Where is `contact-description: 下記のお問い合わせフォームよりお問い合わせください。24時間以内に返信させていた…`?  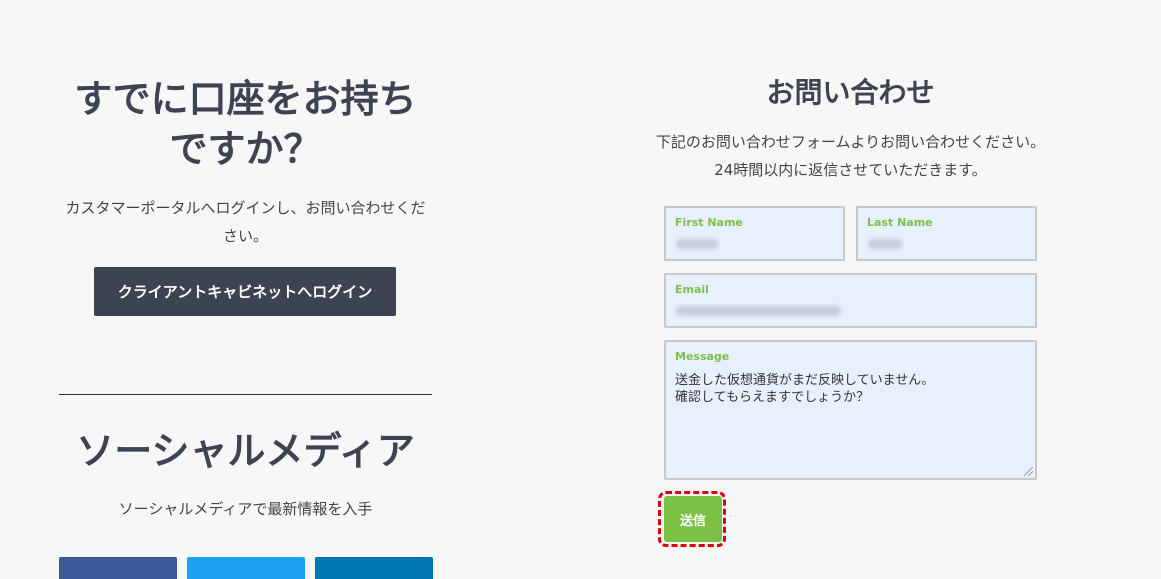 contact-description: 下記のお問い合わせフォームよりお問い合わせください。24時間以内に返信させていた… is located at coordinates (850, 156).